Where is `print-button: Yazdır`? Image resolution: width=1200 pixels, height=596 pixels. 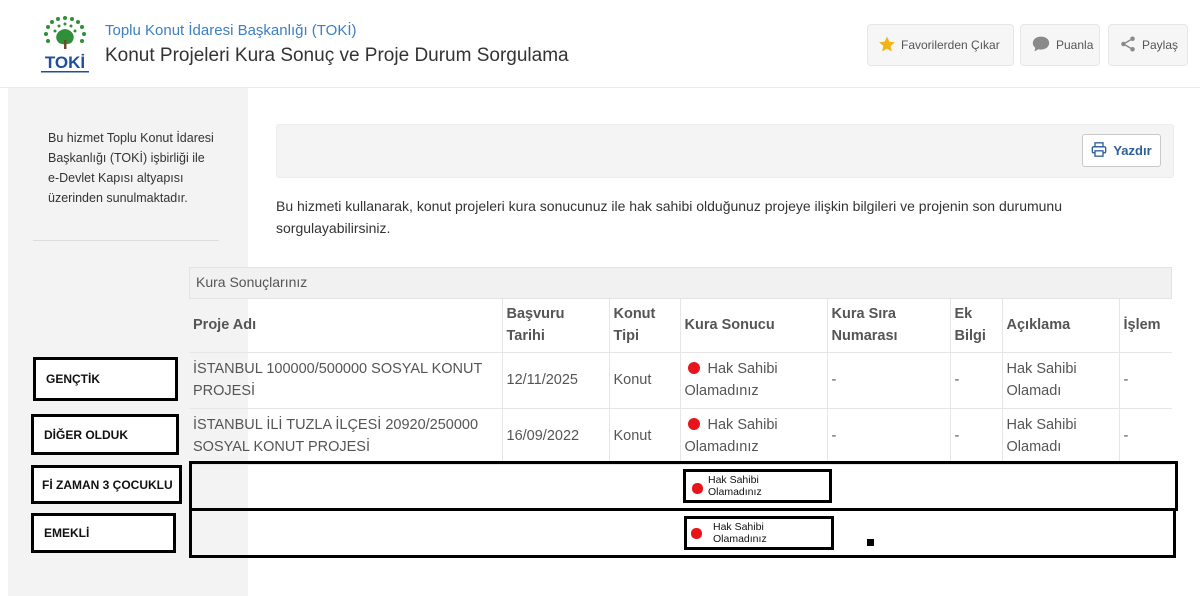 print-button: Yazdır is located at coordinates (1121, 150).